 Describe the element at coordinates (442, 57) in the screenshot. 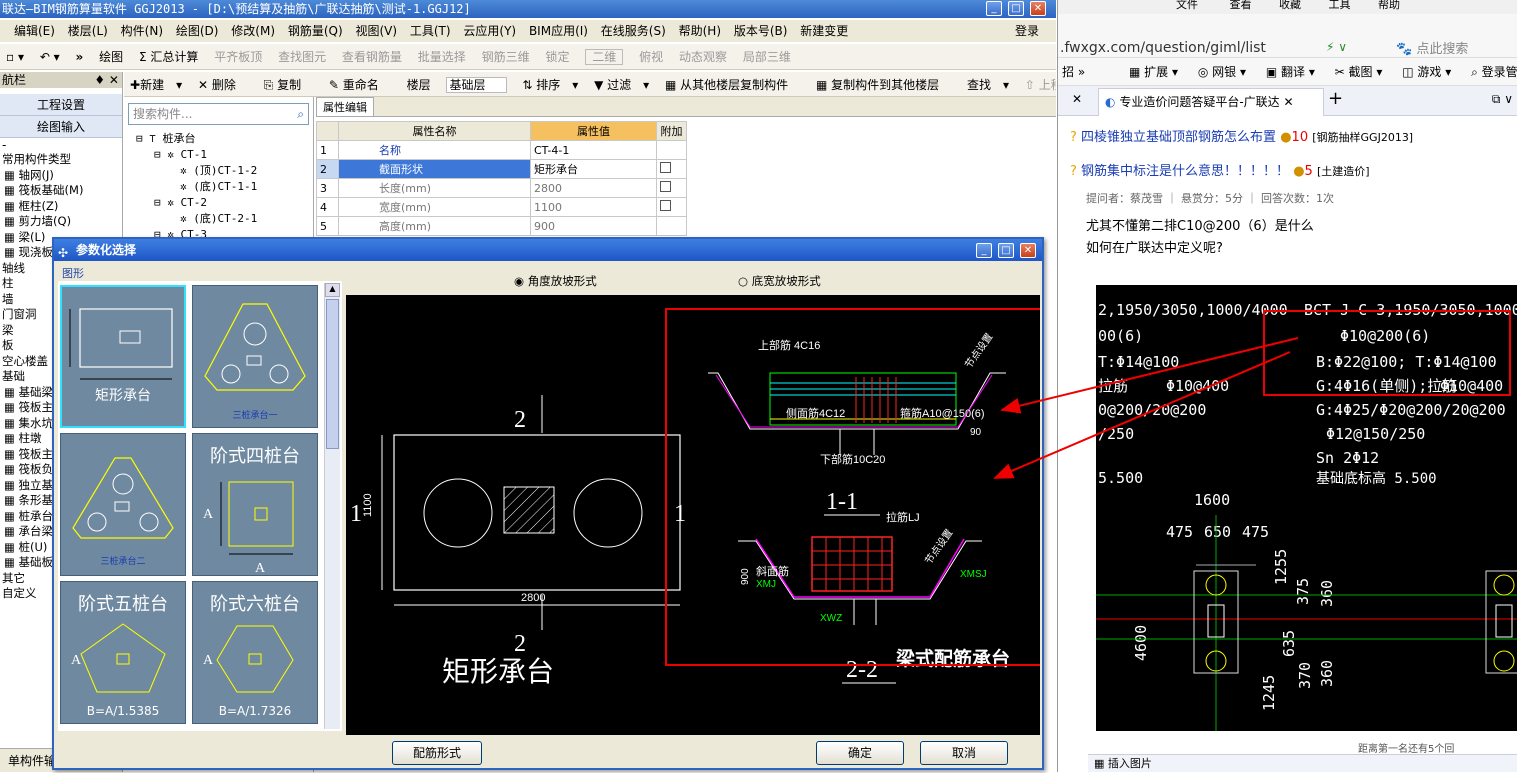

I see `batch-select-button: 批量选择` at that location.